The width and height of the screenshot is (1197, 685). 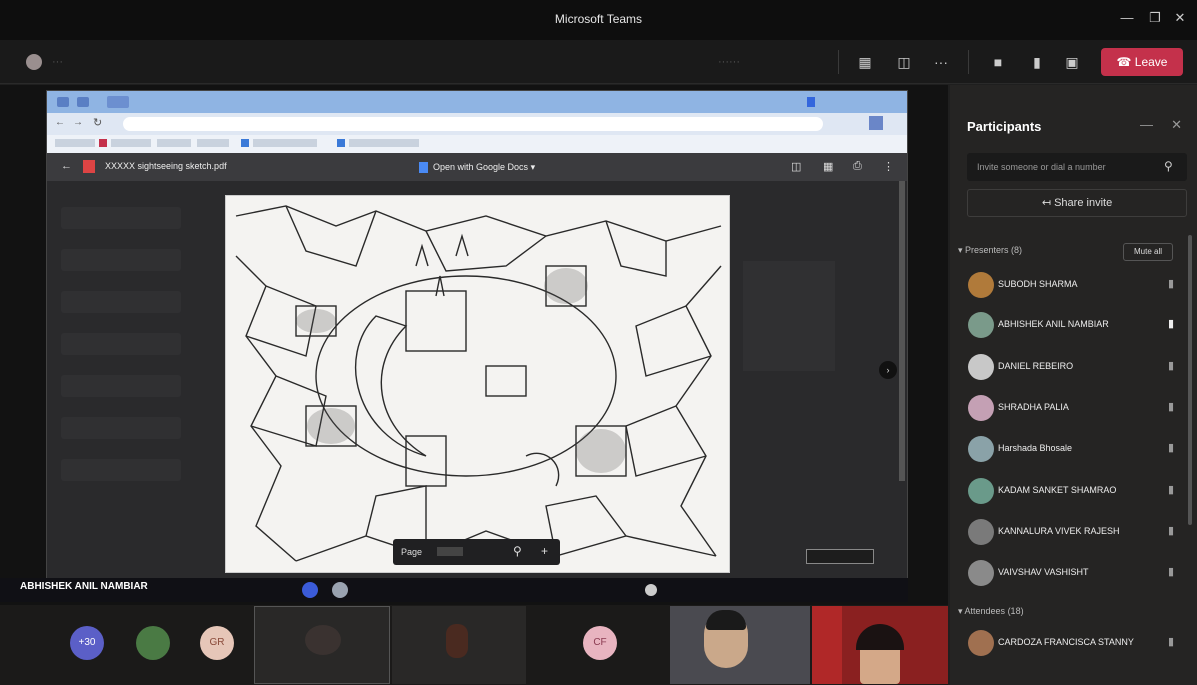 I want to click on browser-tab-strip, so click(x=477, y=102).